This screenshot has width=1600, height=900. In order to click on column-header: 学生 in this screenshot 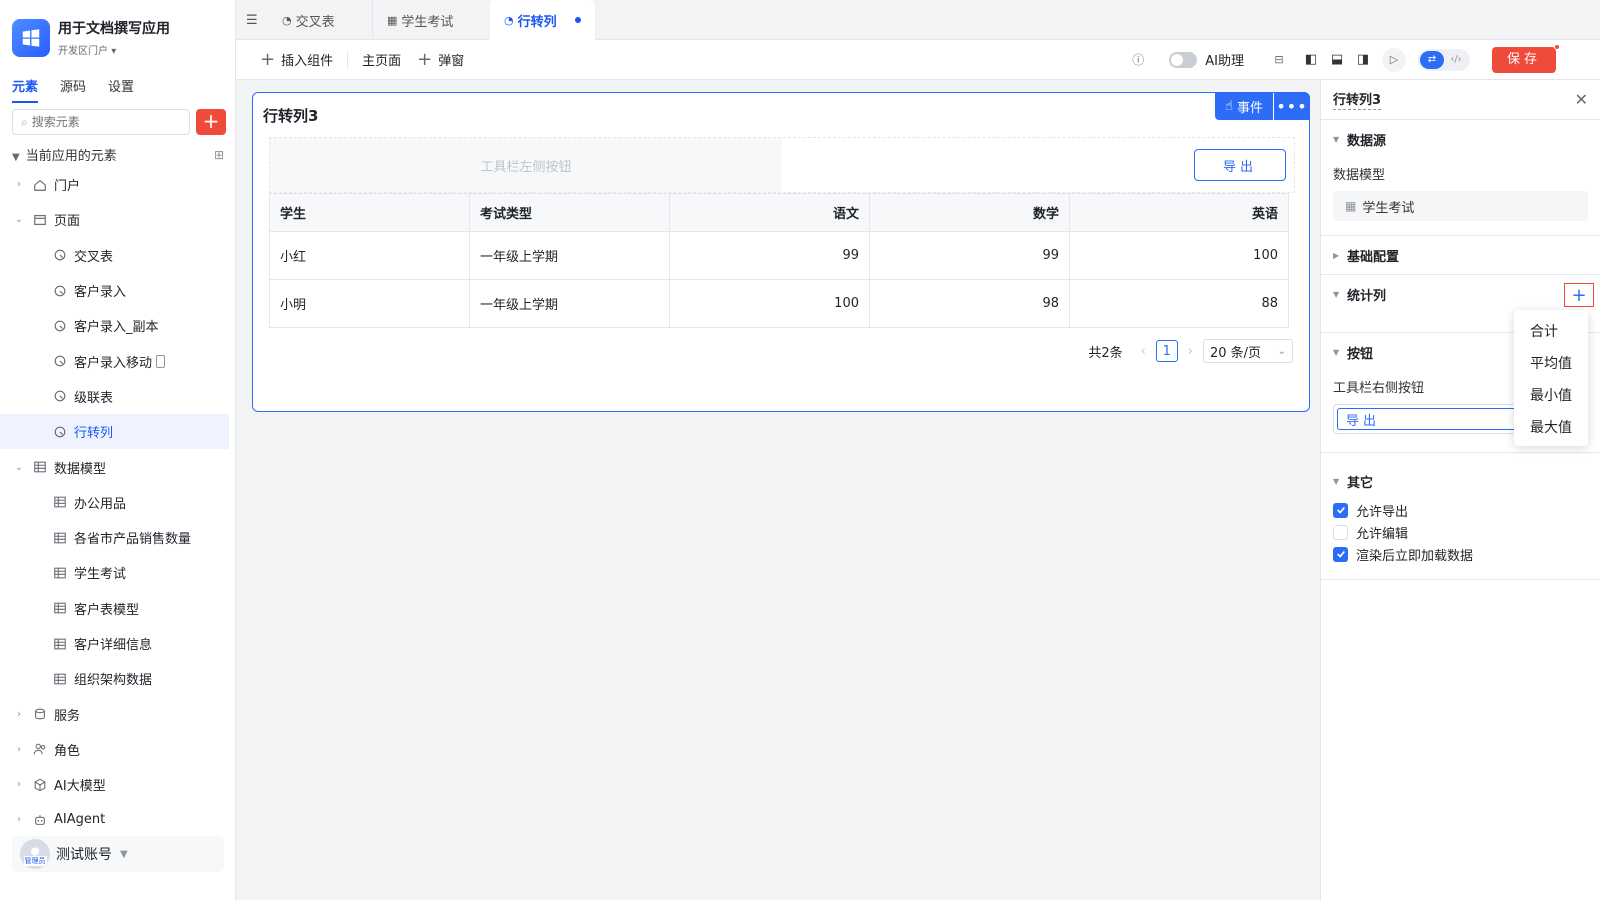, I will do `click(369, 212)`.